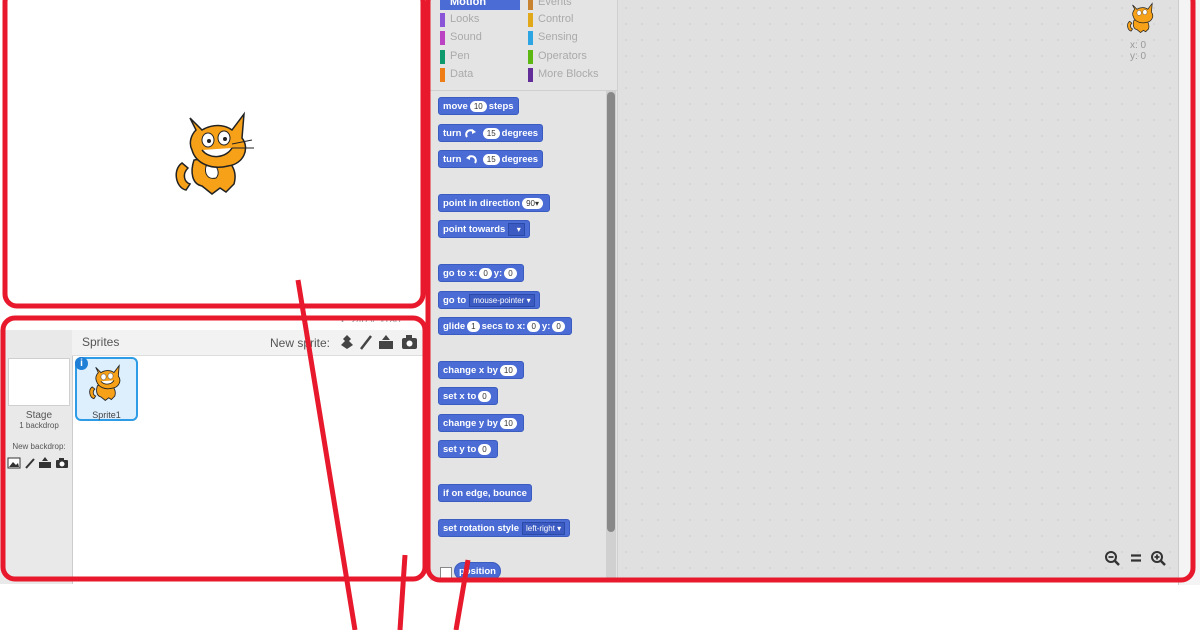 The width and height of the screenshot is (1200, 630). Describe the element at coordinates (101, 342) in the screenshot. I see `sprites-title: Sprites` at that location.